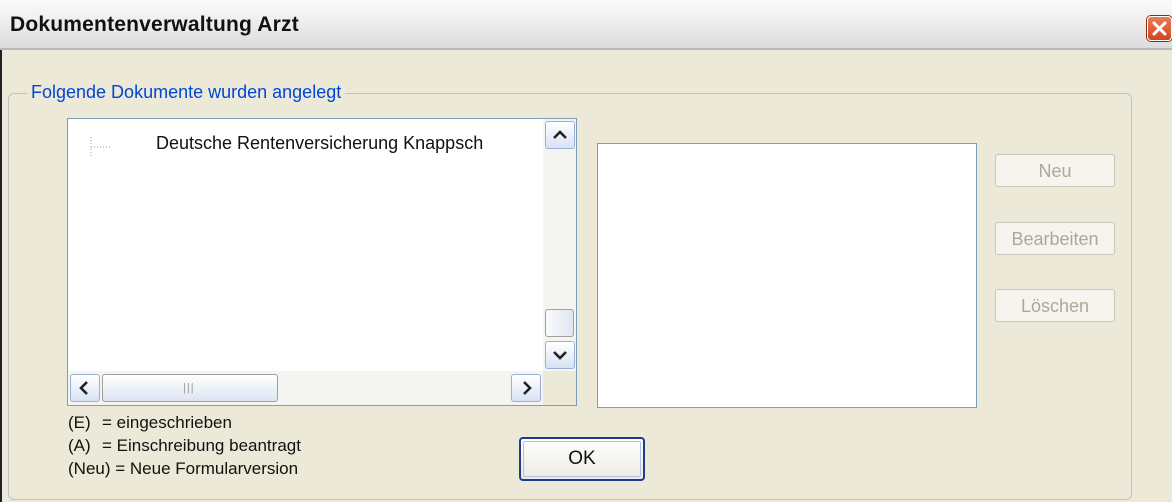 Image resolution: width=1172 pixels, height=502 pixels. What do you see at coordinates (89, 468) in the screenshot?
I see `legend-key: (Neu)` at bounding box center [89, 468].